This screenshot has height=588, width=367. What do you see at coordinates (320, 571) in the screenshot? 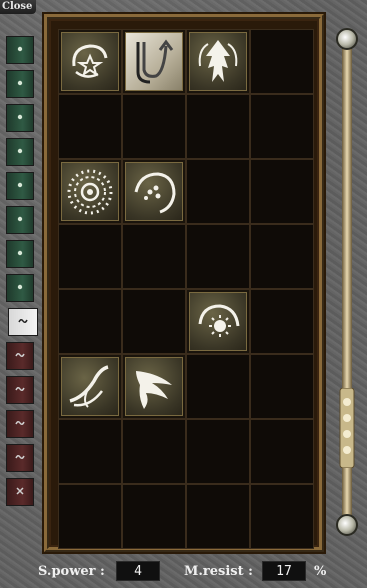
I see `percent-sign: %` at bounding box center [320, 571].